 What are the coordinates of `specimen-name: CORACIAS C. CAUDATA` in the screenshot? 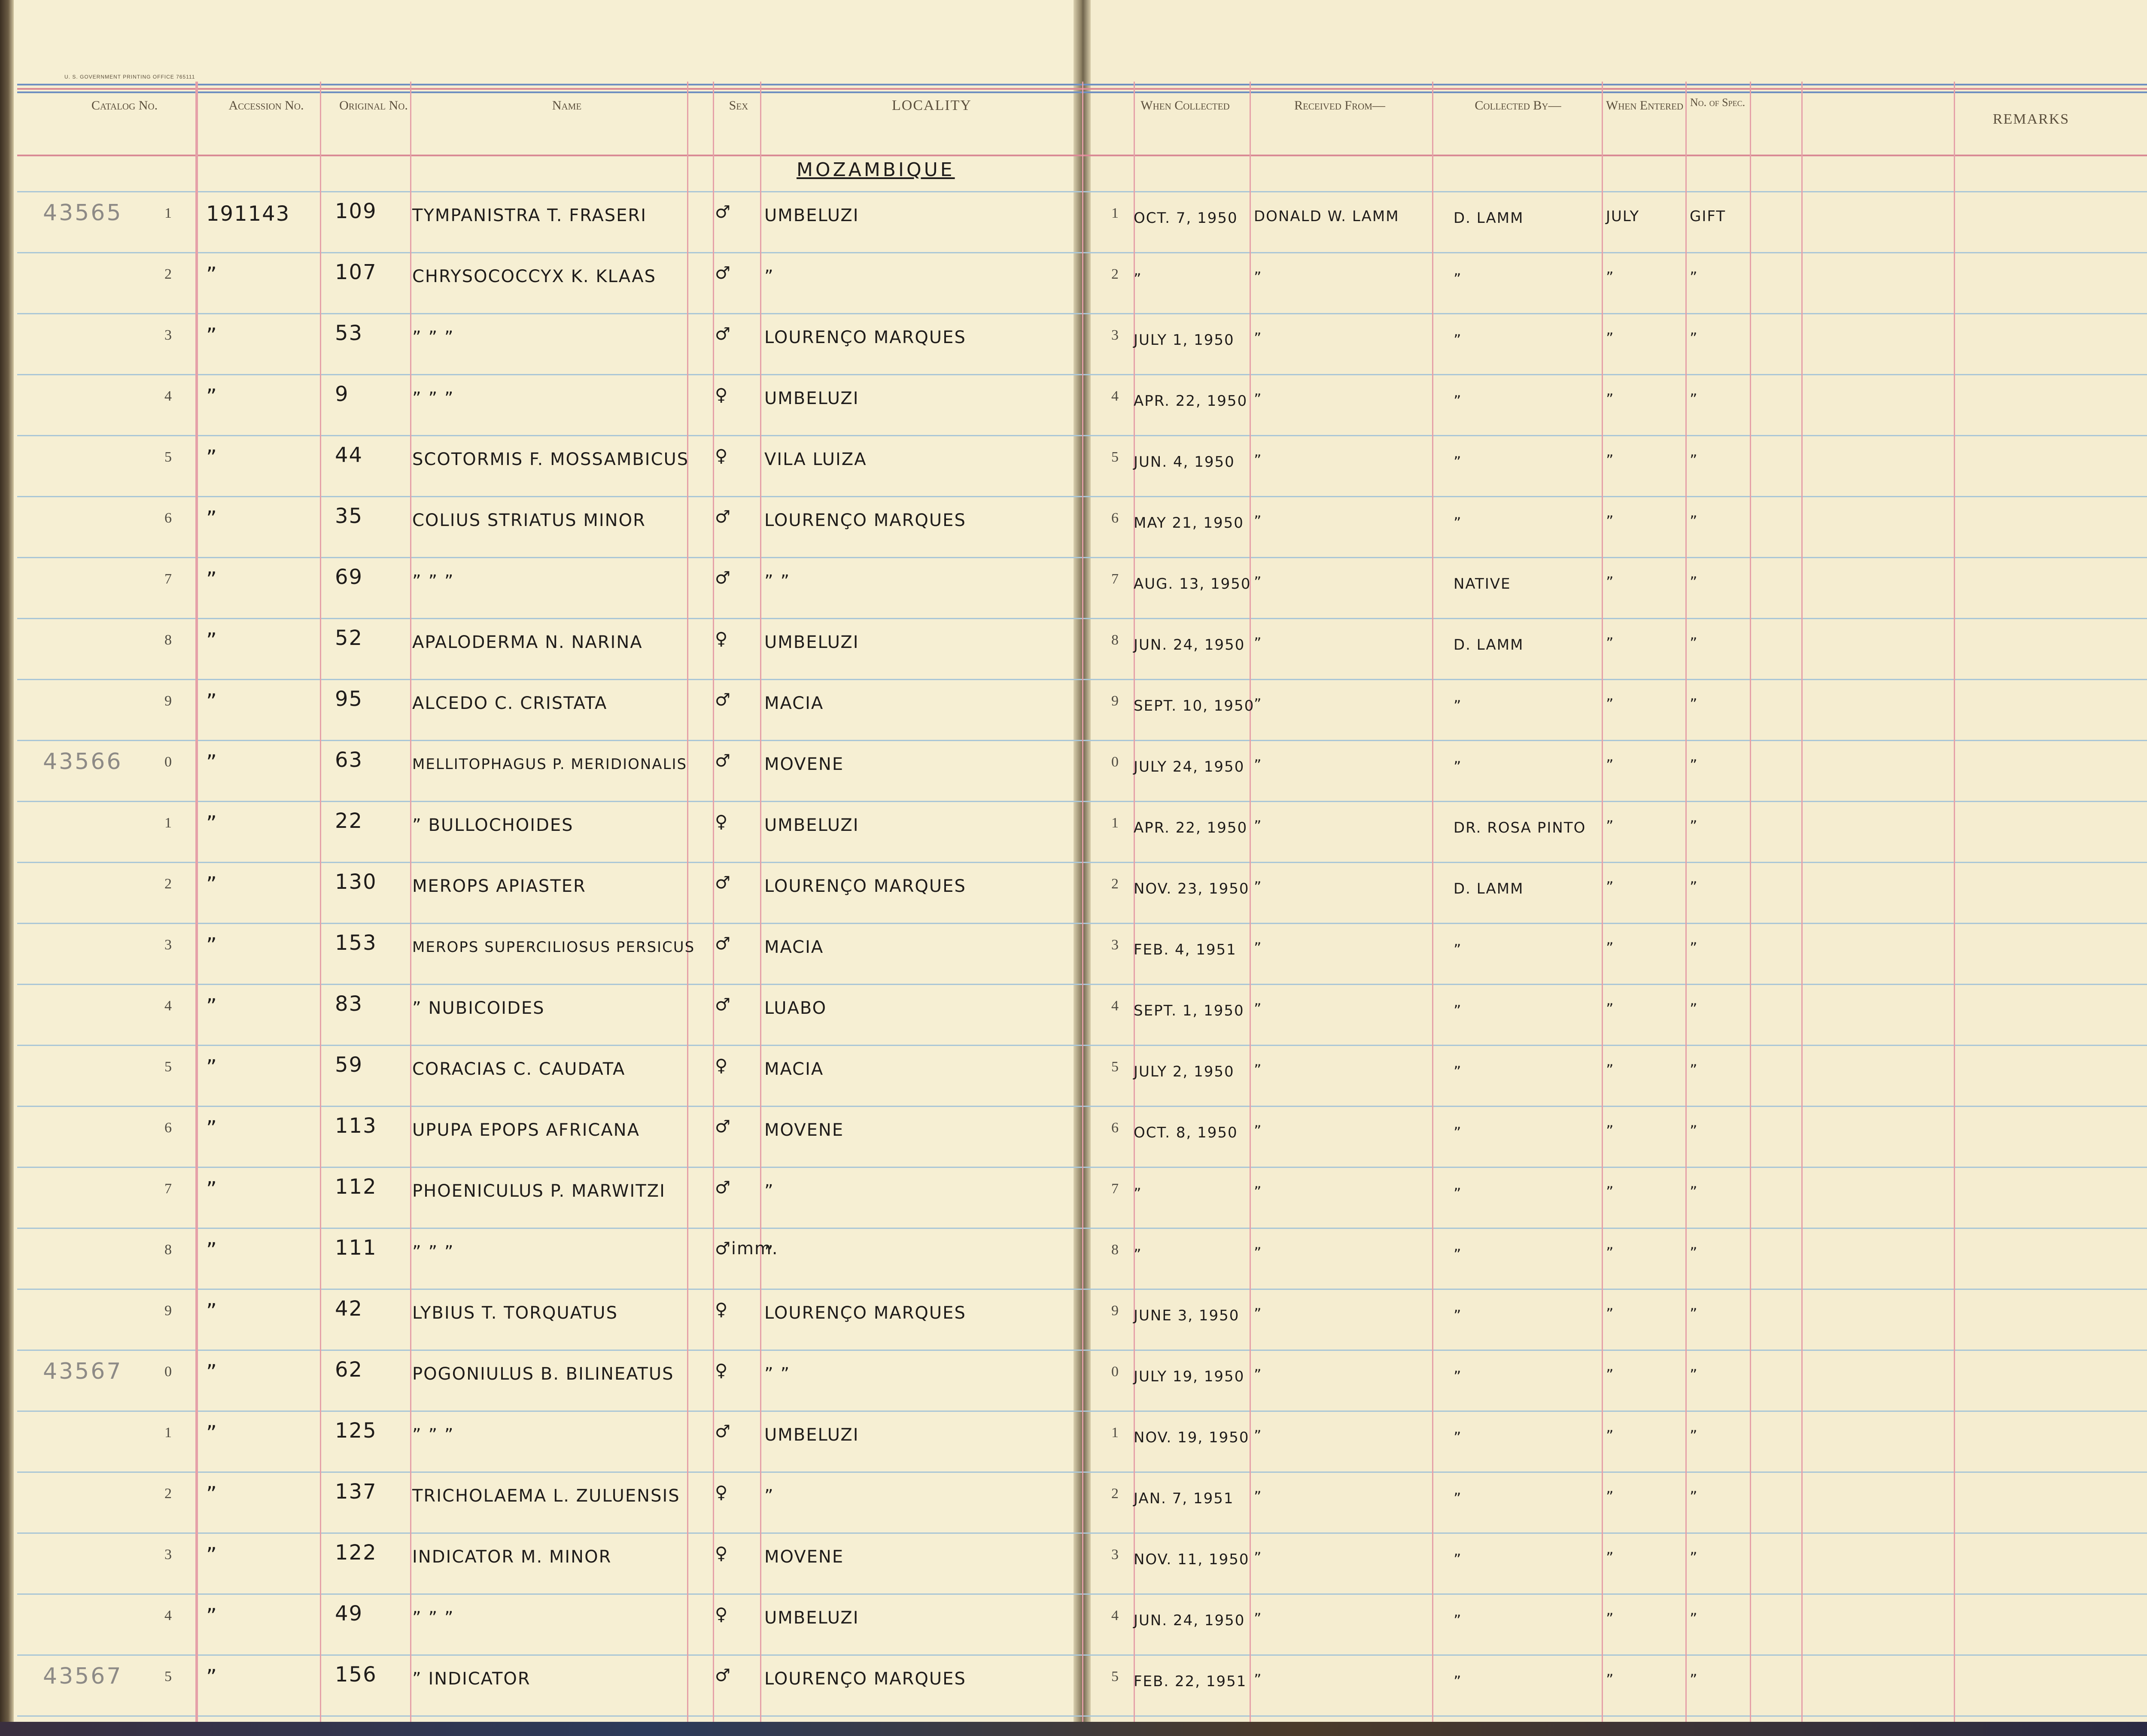 It's located at (519, 1069).